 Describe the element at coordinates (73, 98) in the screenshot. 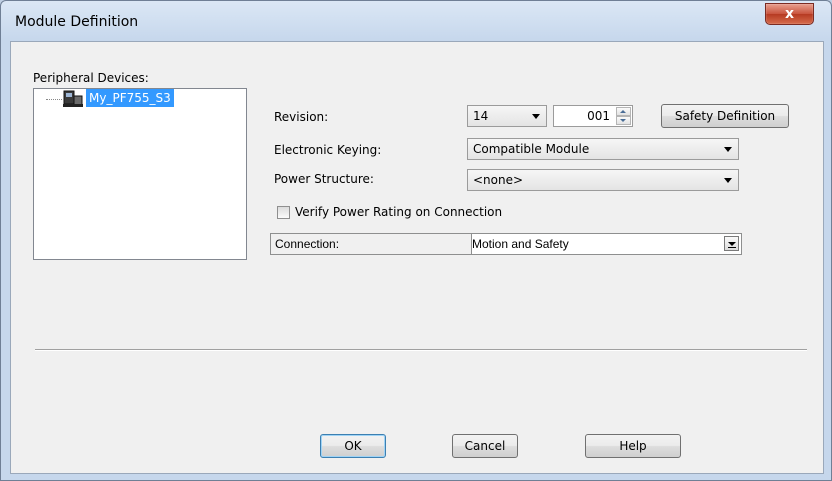

I see `drive-device-icon` at that location.